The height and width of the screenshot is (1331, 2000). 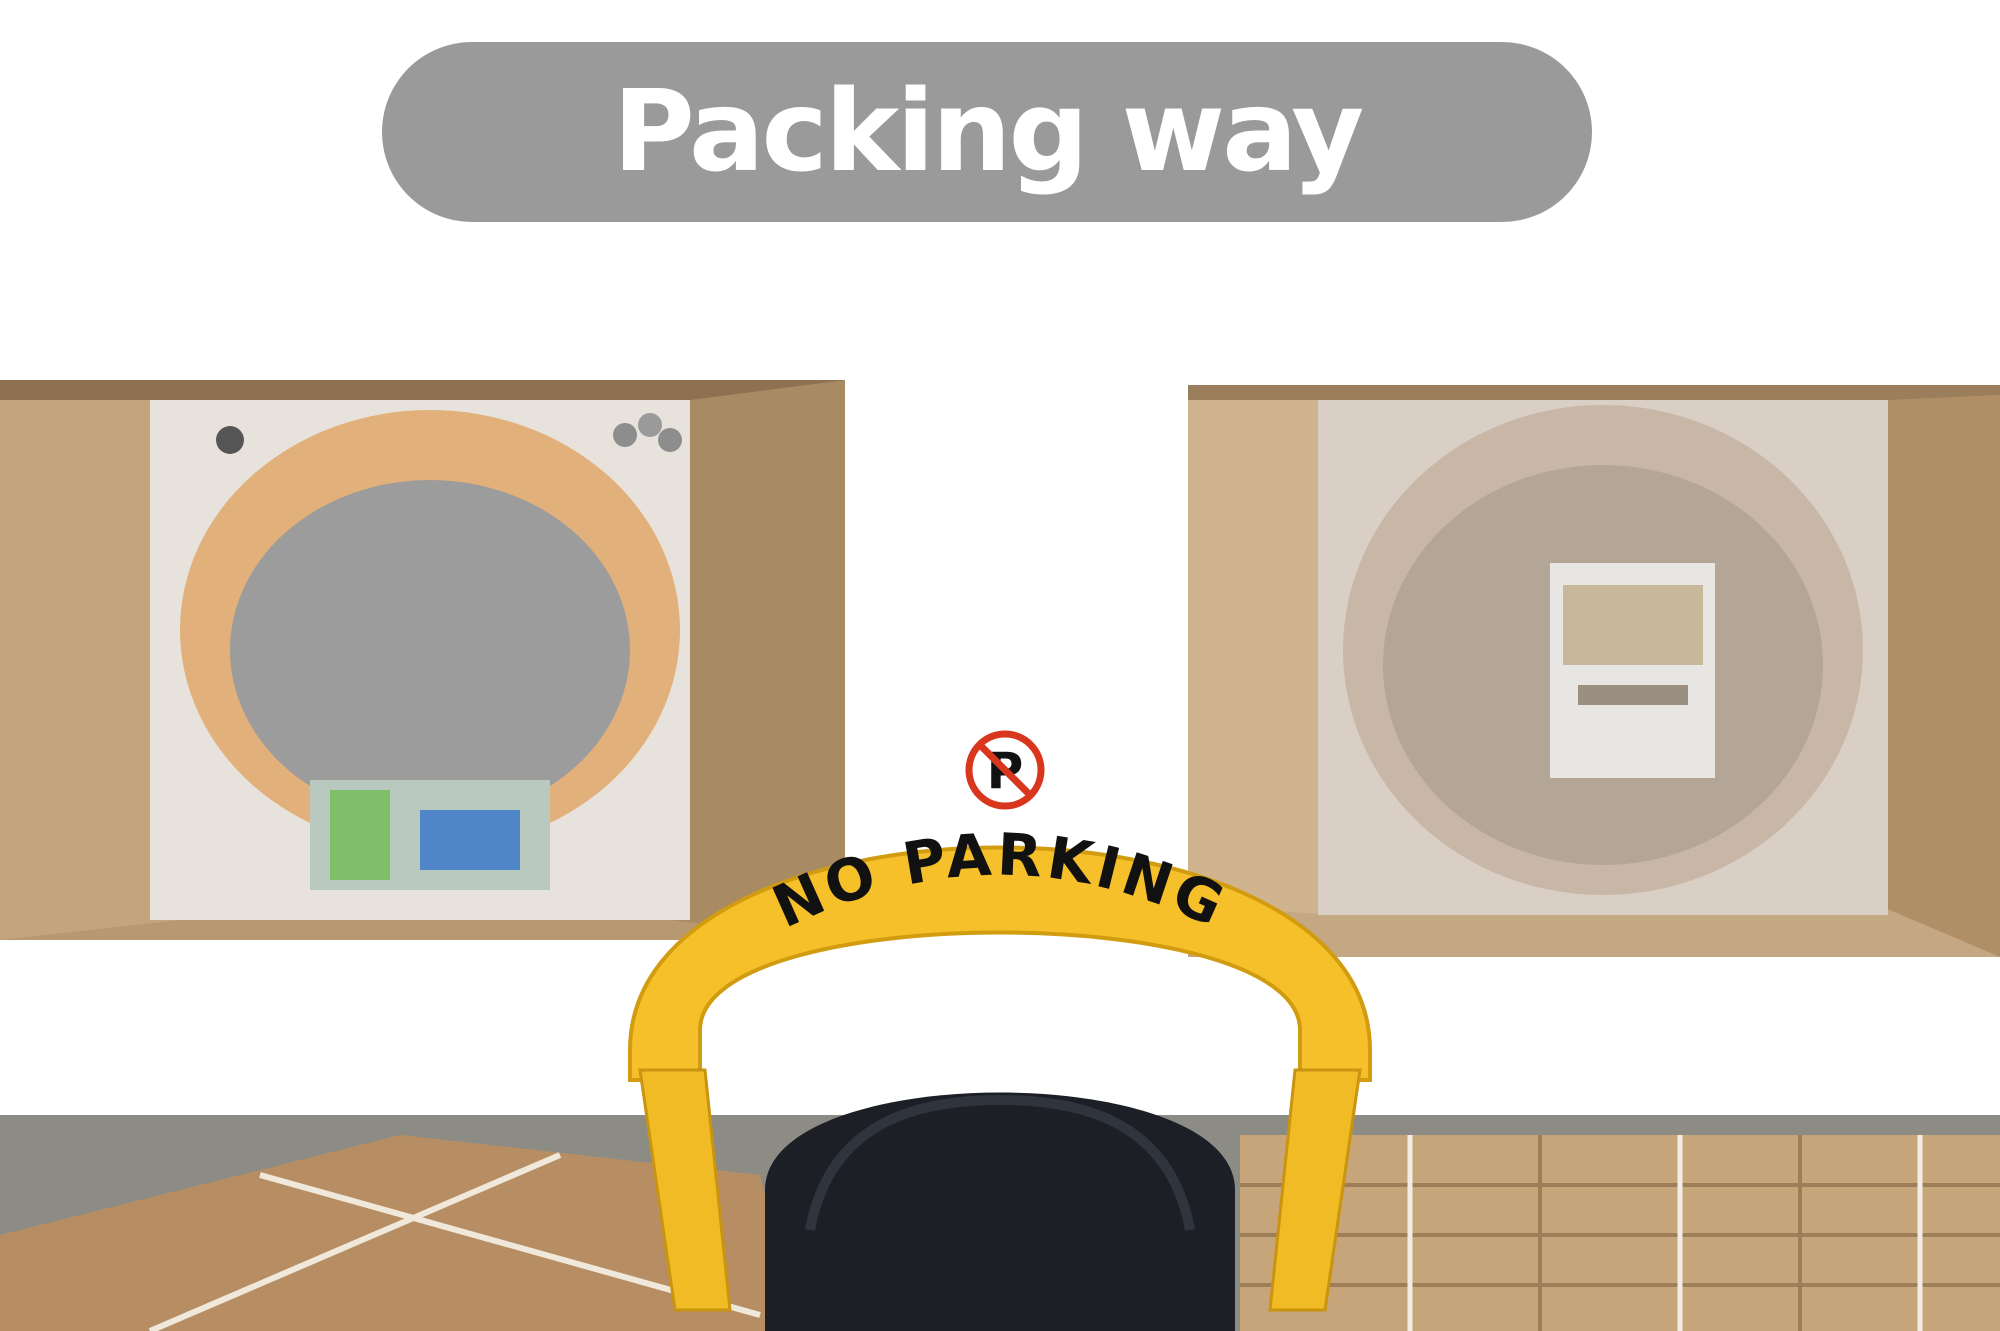 I want to click on banner-title: Packing way, so click(x=988, y=132).